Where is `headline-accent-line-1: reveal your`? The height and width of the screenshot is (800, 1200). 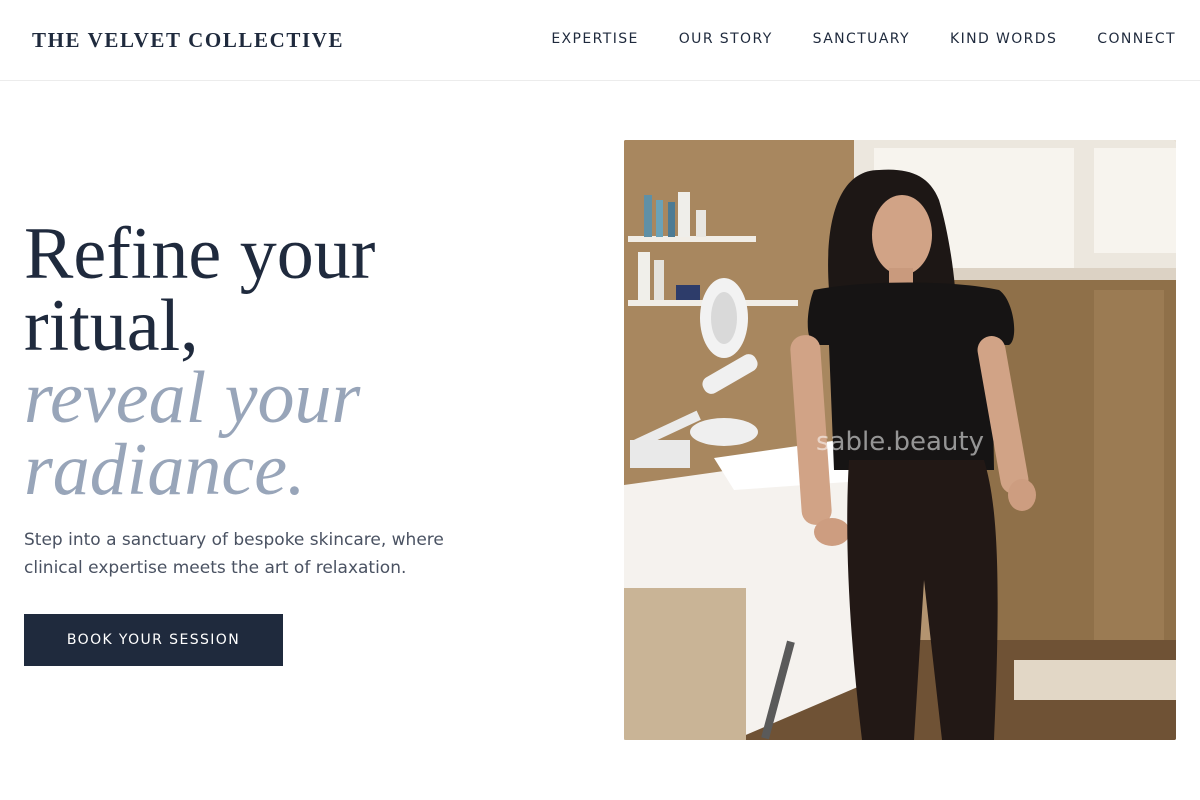
headline-accent-line-1: reveal your is located at coordinates (192, 398).